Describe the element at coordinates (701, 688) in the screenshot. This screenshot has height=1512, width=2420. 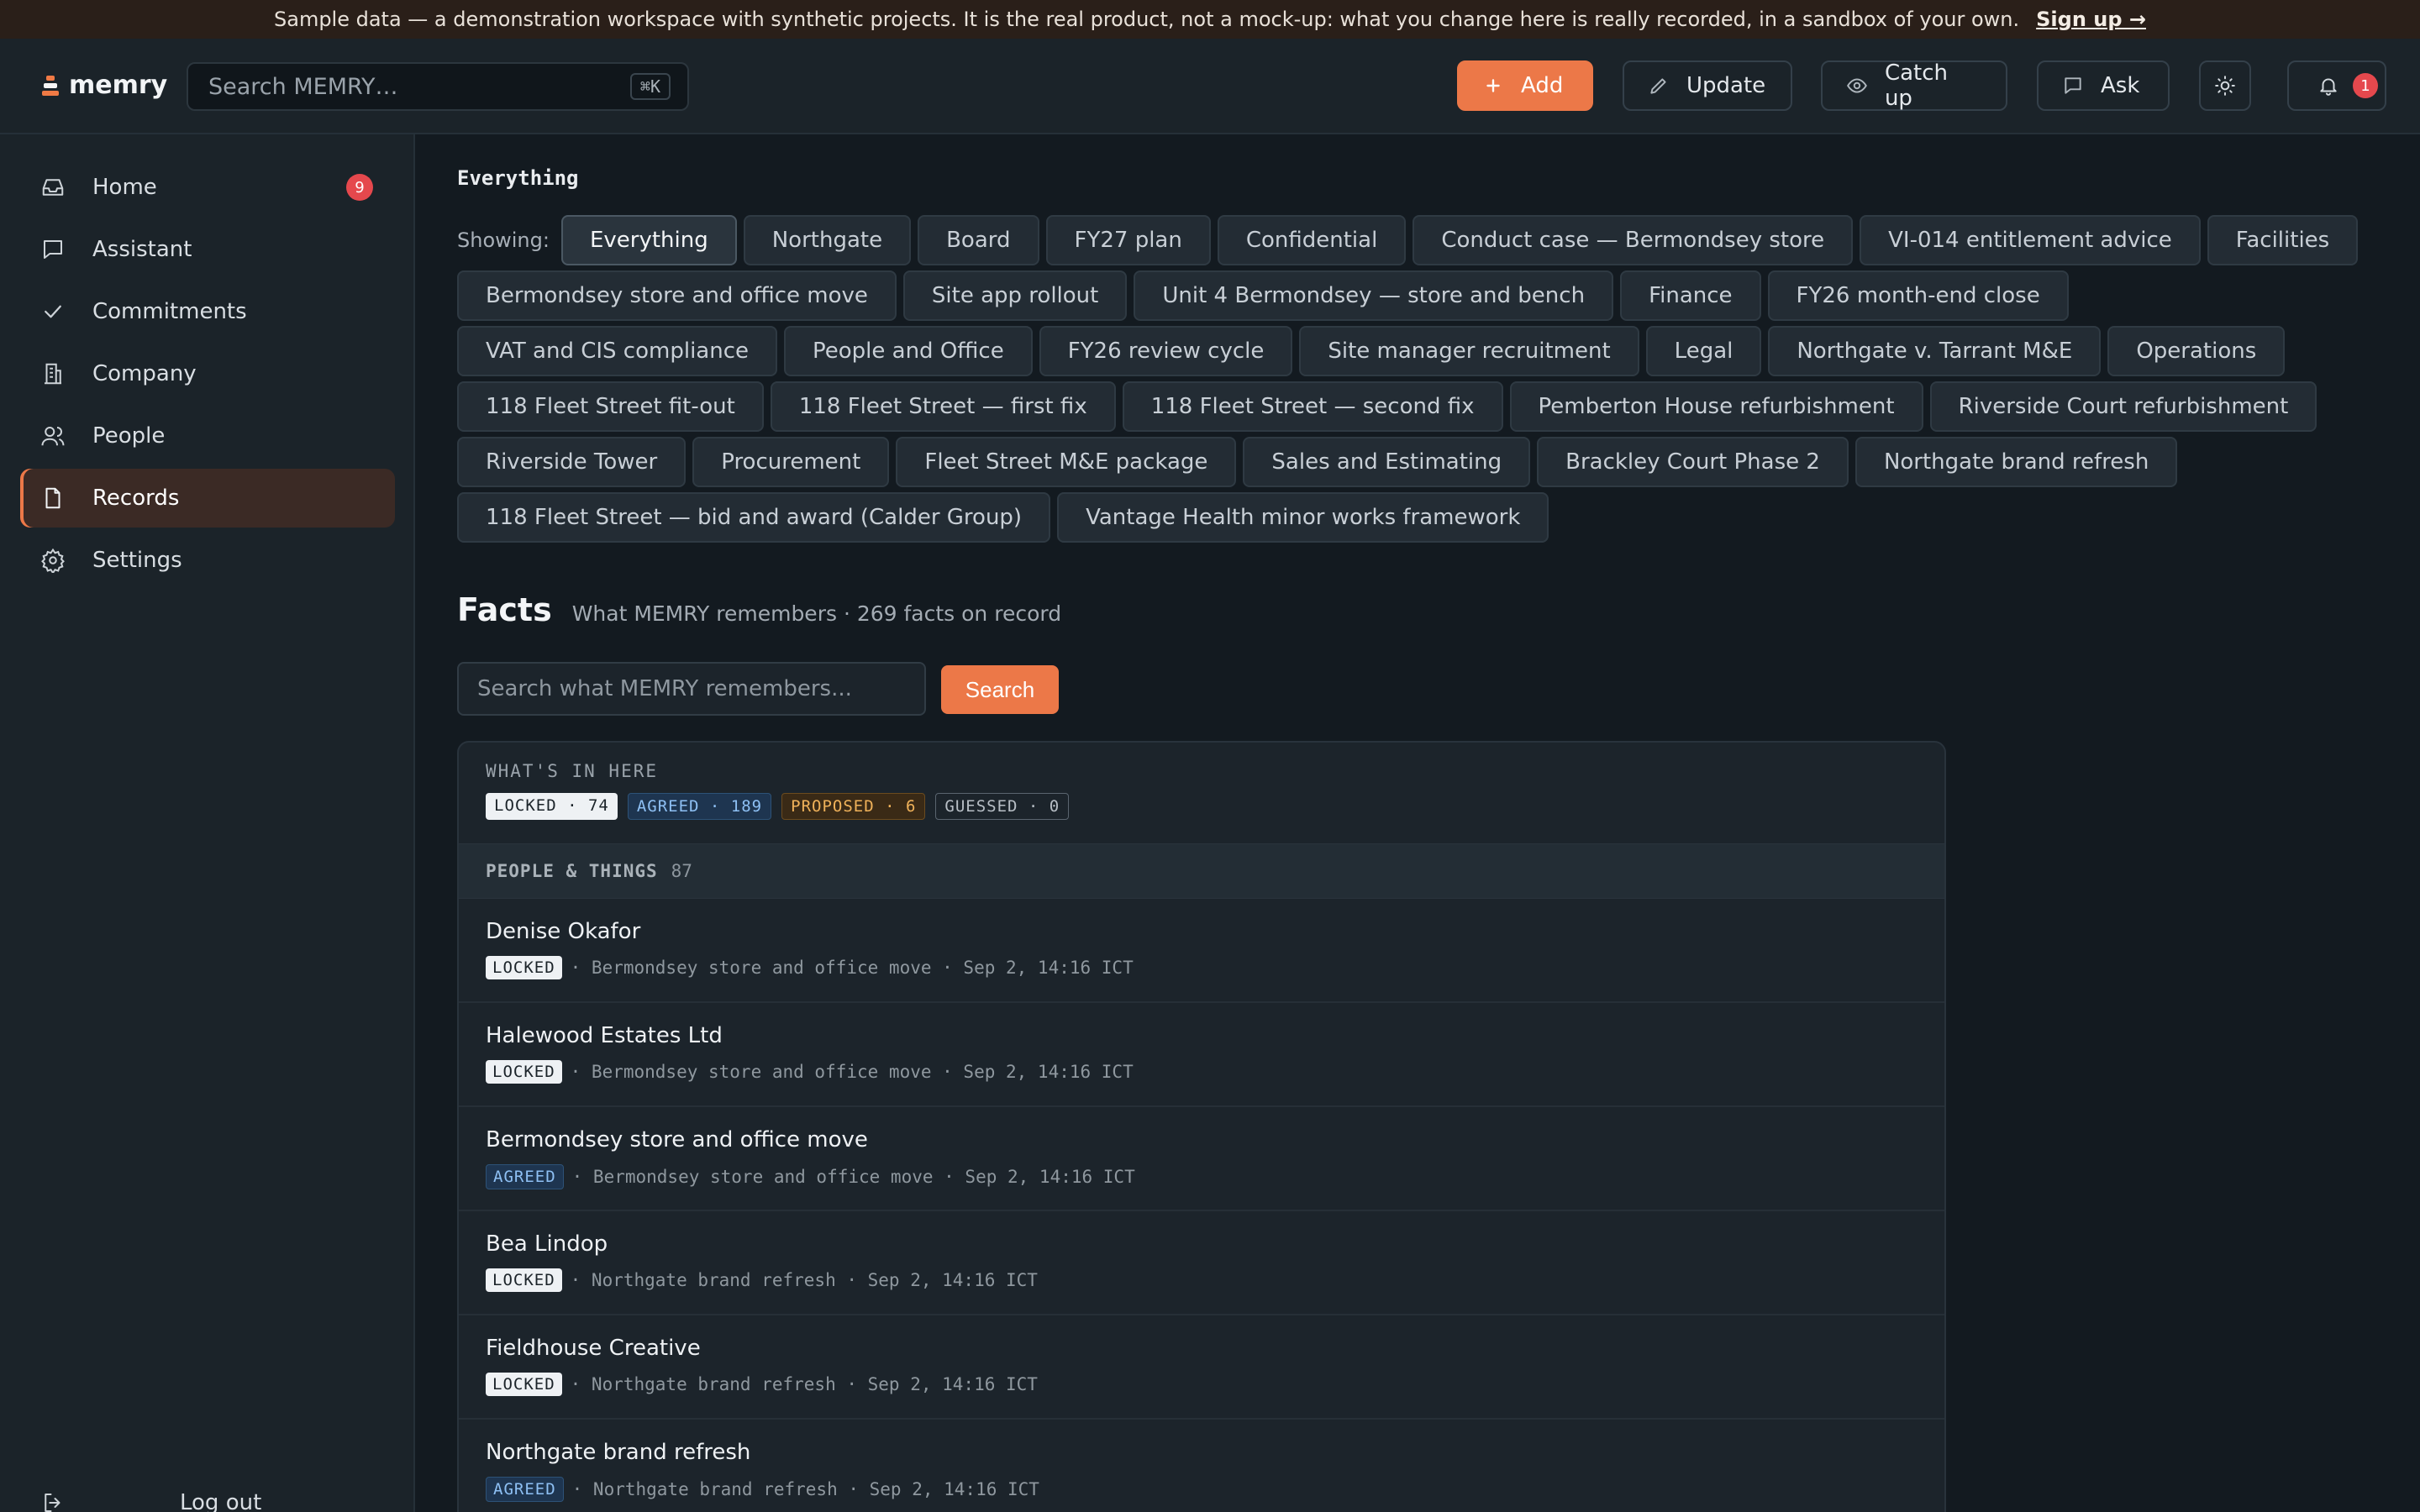
I see `facts-search-input` at that location.